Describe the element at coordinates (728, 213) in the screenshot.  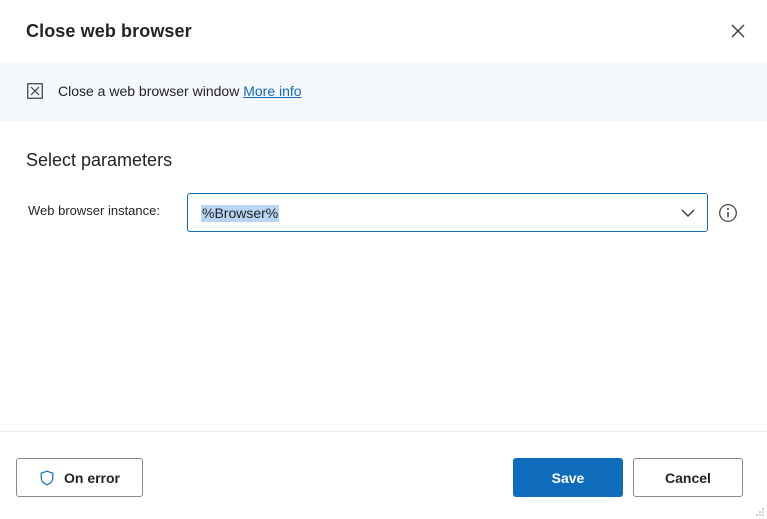
I see `info-icon` at that location.